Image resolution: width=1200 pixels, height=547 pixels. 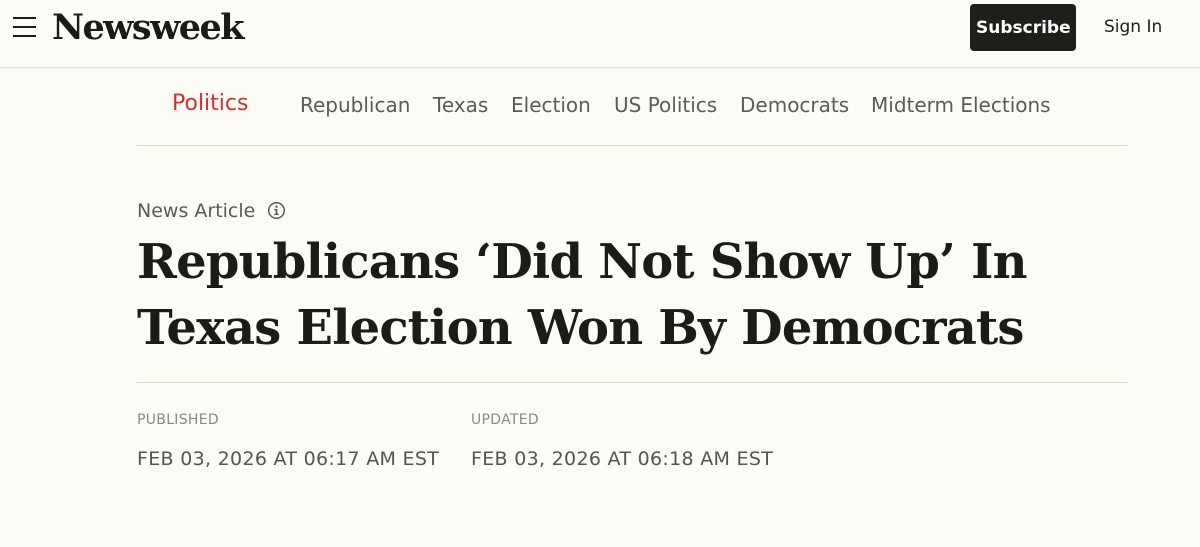 I want to click on published-label: PUBLISHED, so click(x=178, y=420).